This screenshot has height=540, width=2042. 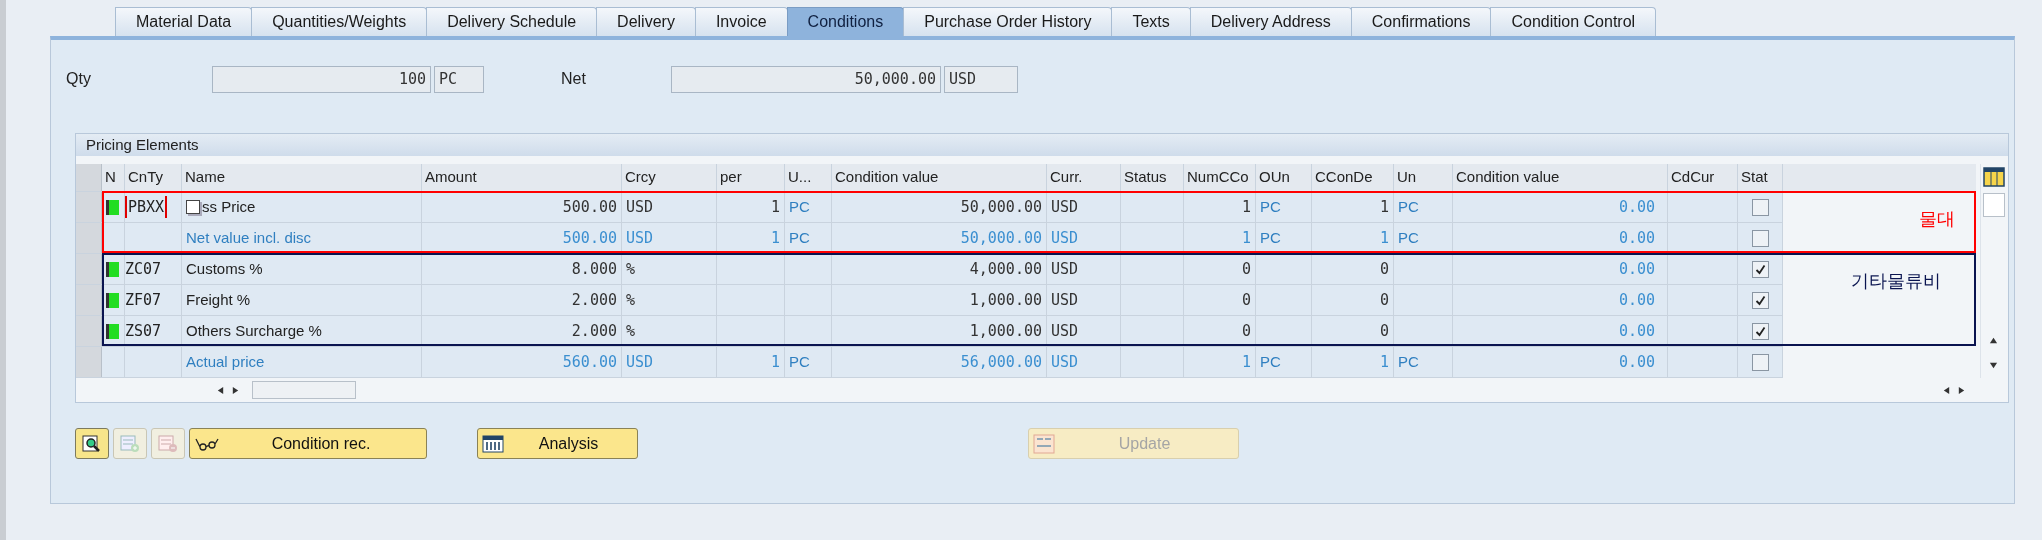 What do you see at coordinates (184, 21) in the screenshot?
I see `tab: Material Data` at bounding box center [184, 21].